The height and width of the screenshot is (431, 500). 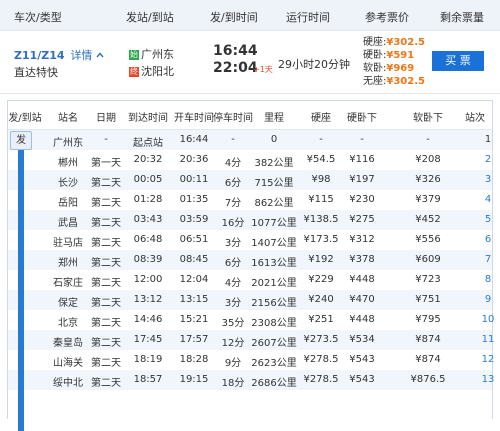 I want to click on detail-label: 详情, so click(x=81, y=55).